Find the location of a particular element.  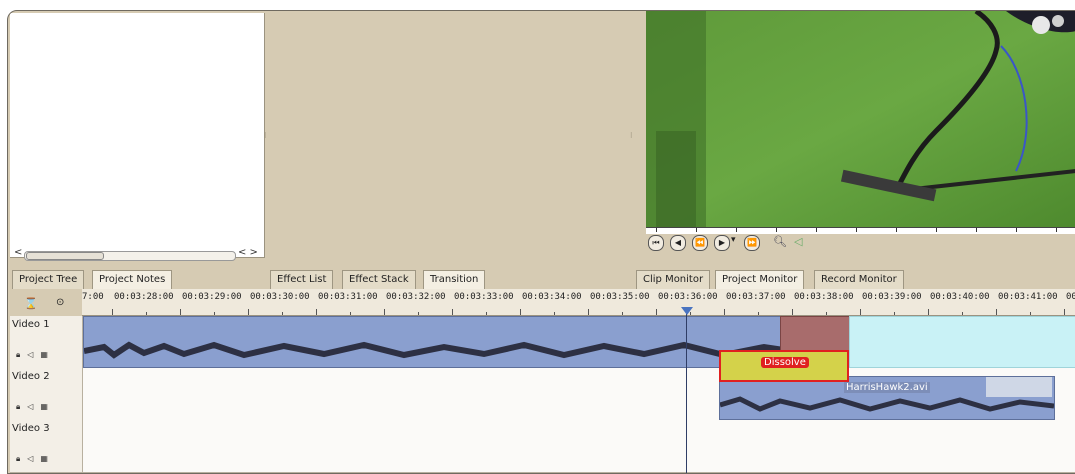

ruler-label: 00:03:30:00 is located at coordinates (280, 297).